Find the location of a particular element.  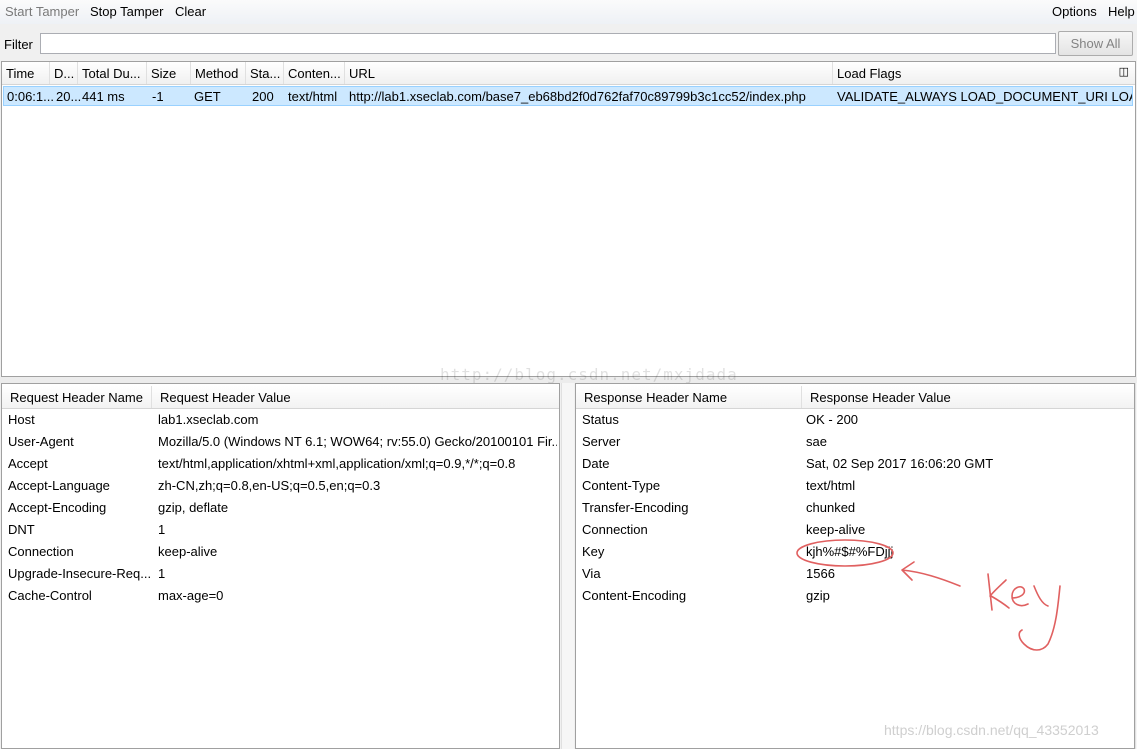

response-header-row: Server sae is located at coordinates (855, 442).